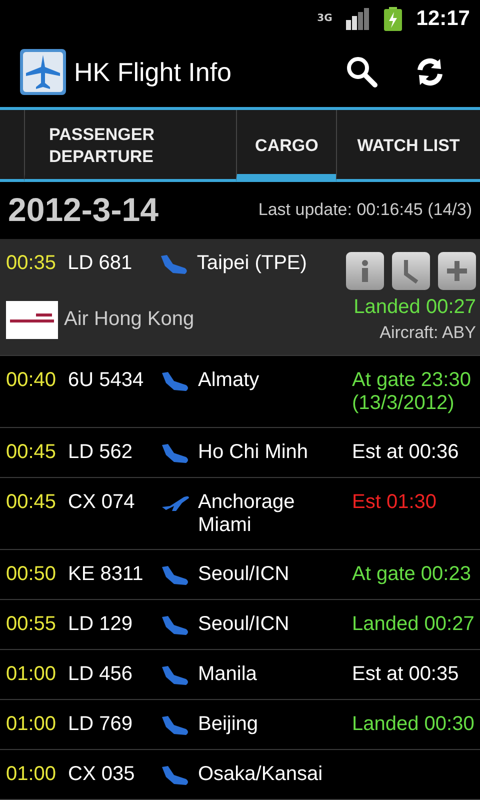 The image size is (480, 800). Describe the element at coordinates (228, 674) in the screenshot. I see `destination: Manila` at that location.